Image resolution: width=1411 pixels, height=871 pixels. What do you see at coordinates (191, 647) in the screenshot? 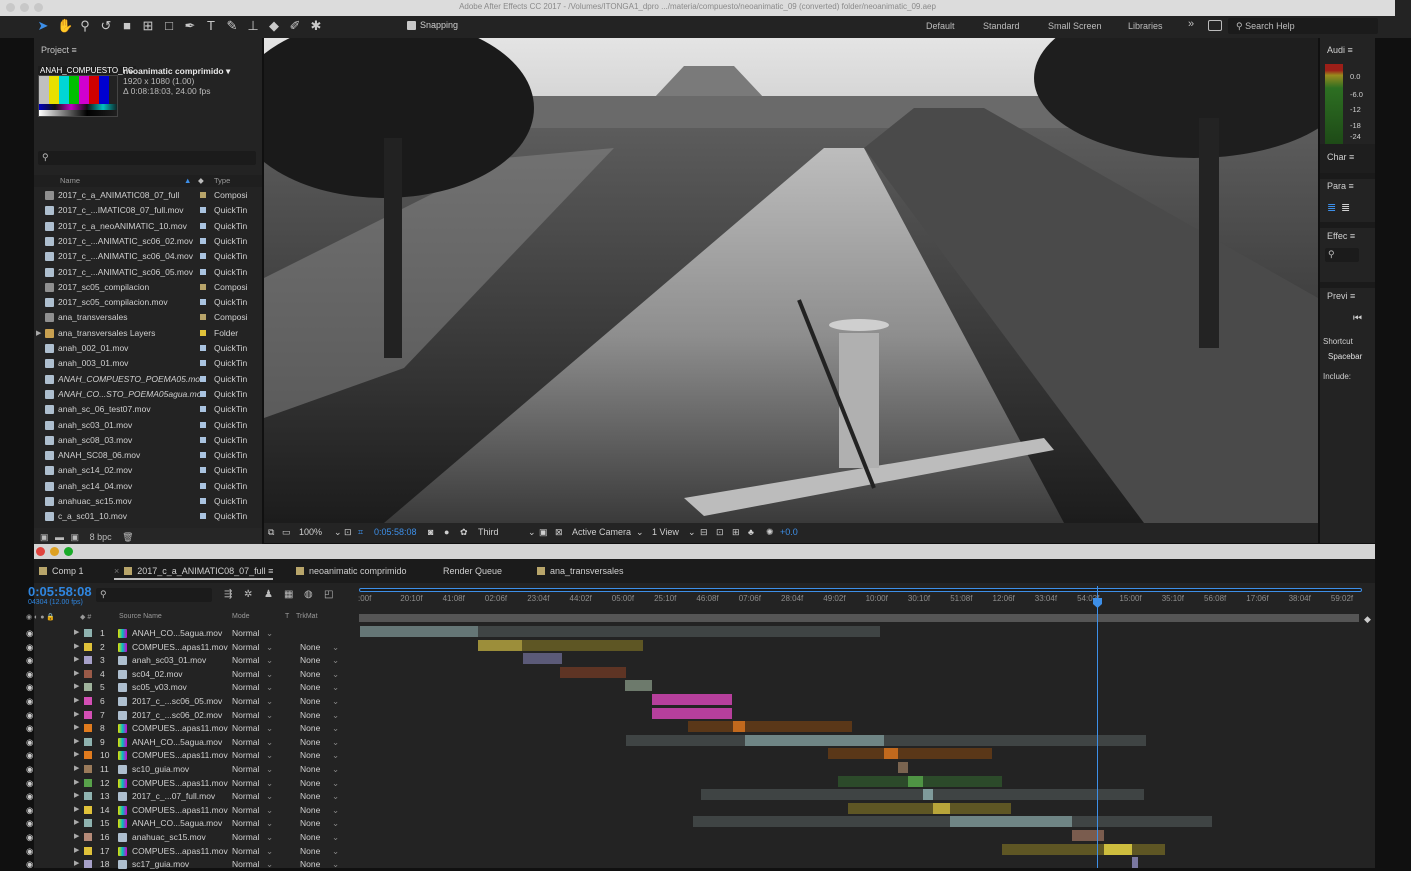
I see `layer-row: ◉ ▶ 2 COMPUES...apas11.mov Normal ⌄ None ⌄` at bounding box center [191, 647].